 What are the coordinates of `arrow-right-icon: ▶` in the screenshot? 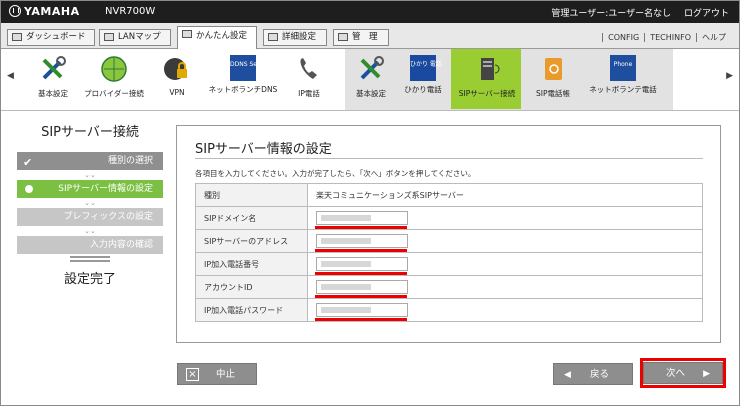 It's located at (706, 374).